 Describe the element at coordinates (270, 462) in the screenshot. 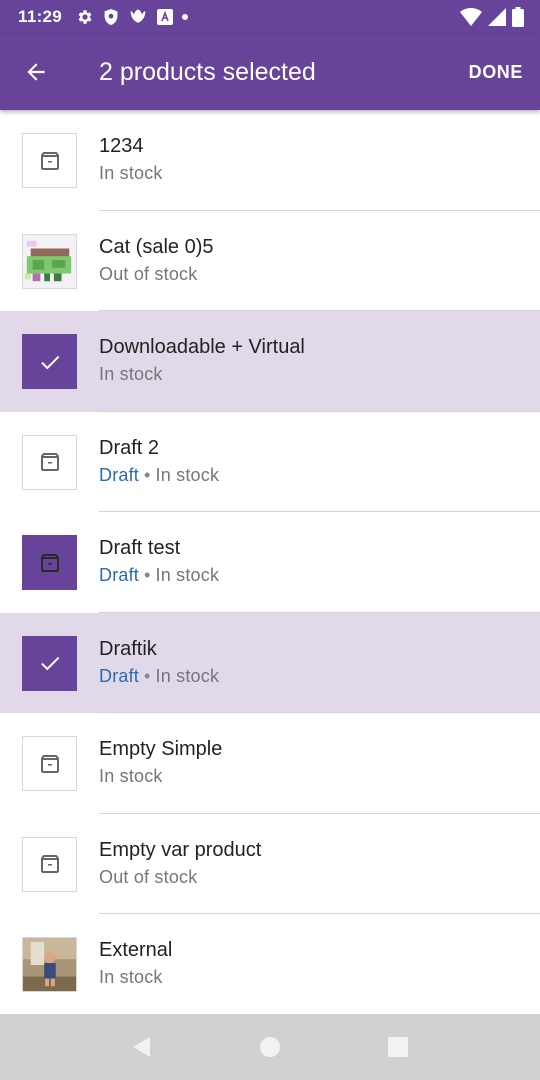

I see `product-row: Draft 2 Draft • In stock` at that location.